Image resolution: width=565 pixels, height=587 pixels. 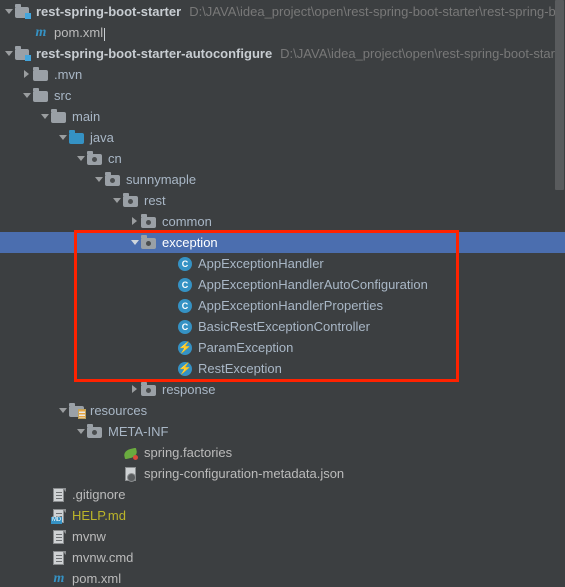 I want to click on tree-row: mvnw.cmd, so click(x=282, y=557).